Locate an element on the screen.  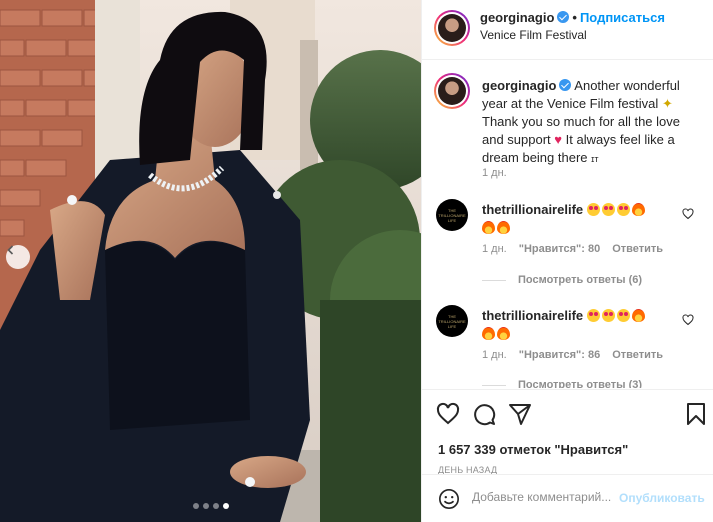
comment-input is located at coordinates (544, 497).